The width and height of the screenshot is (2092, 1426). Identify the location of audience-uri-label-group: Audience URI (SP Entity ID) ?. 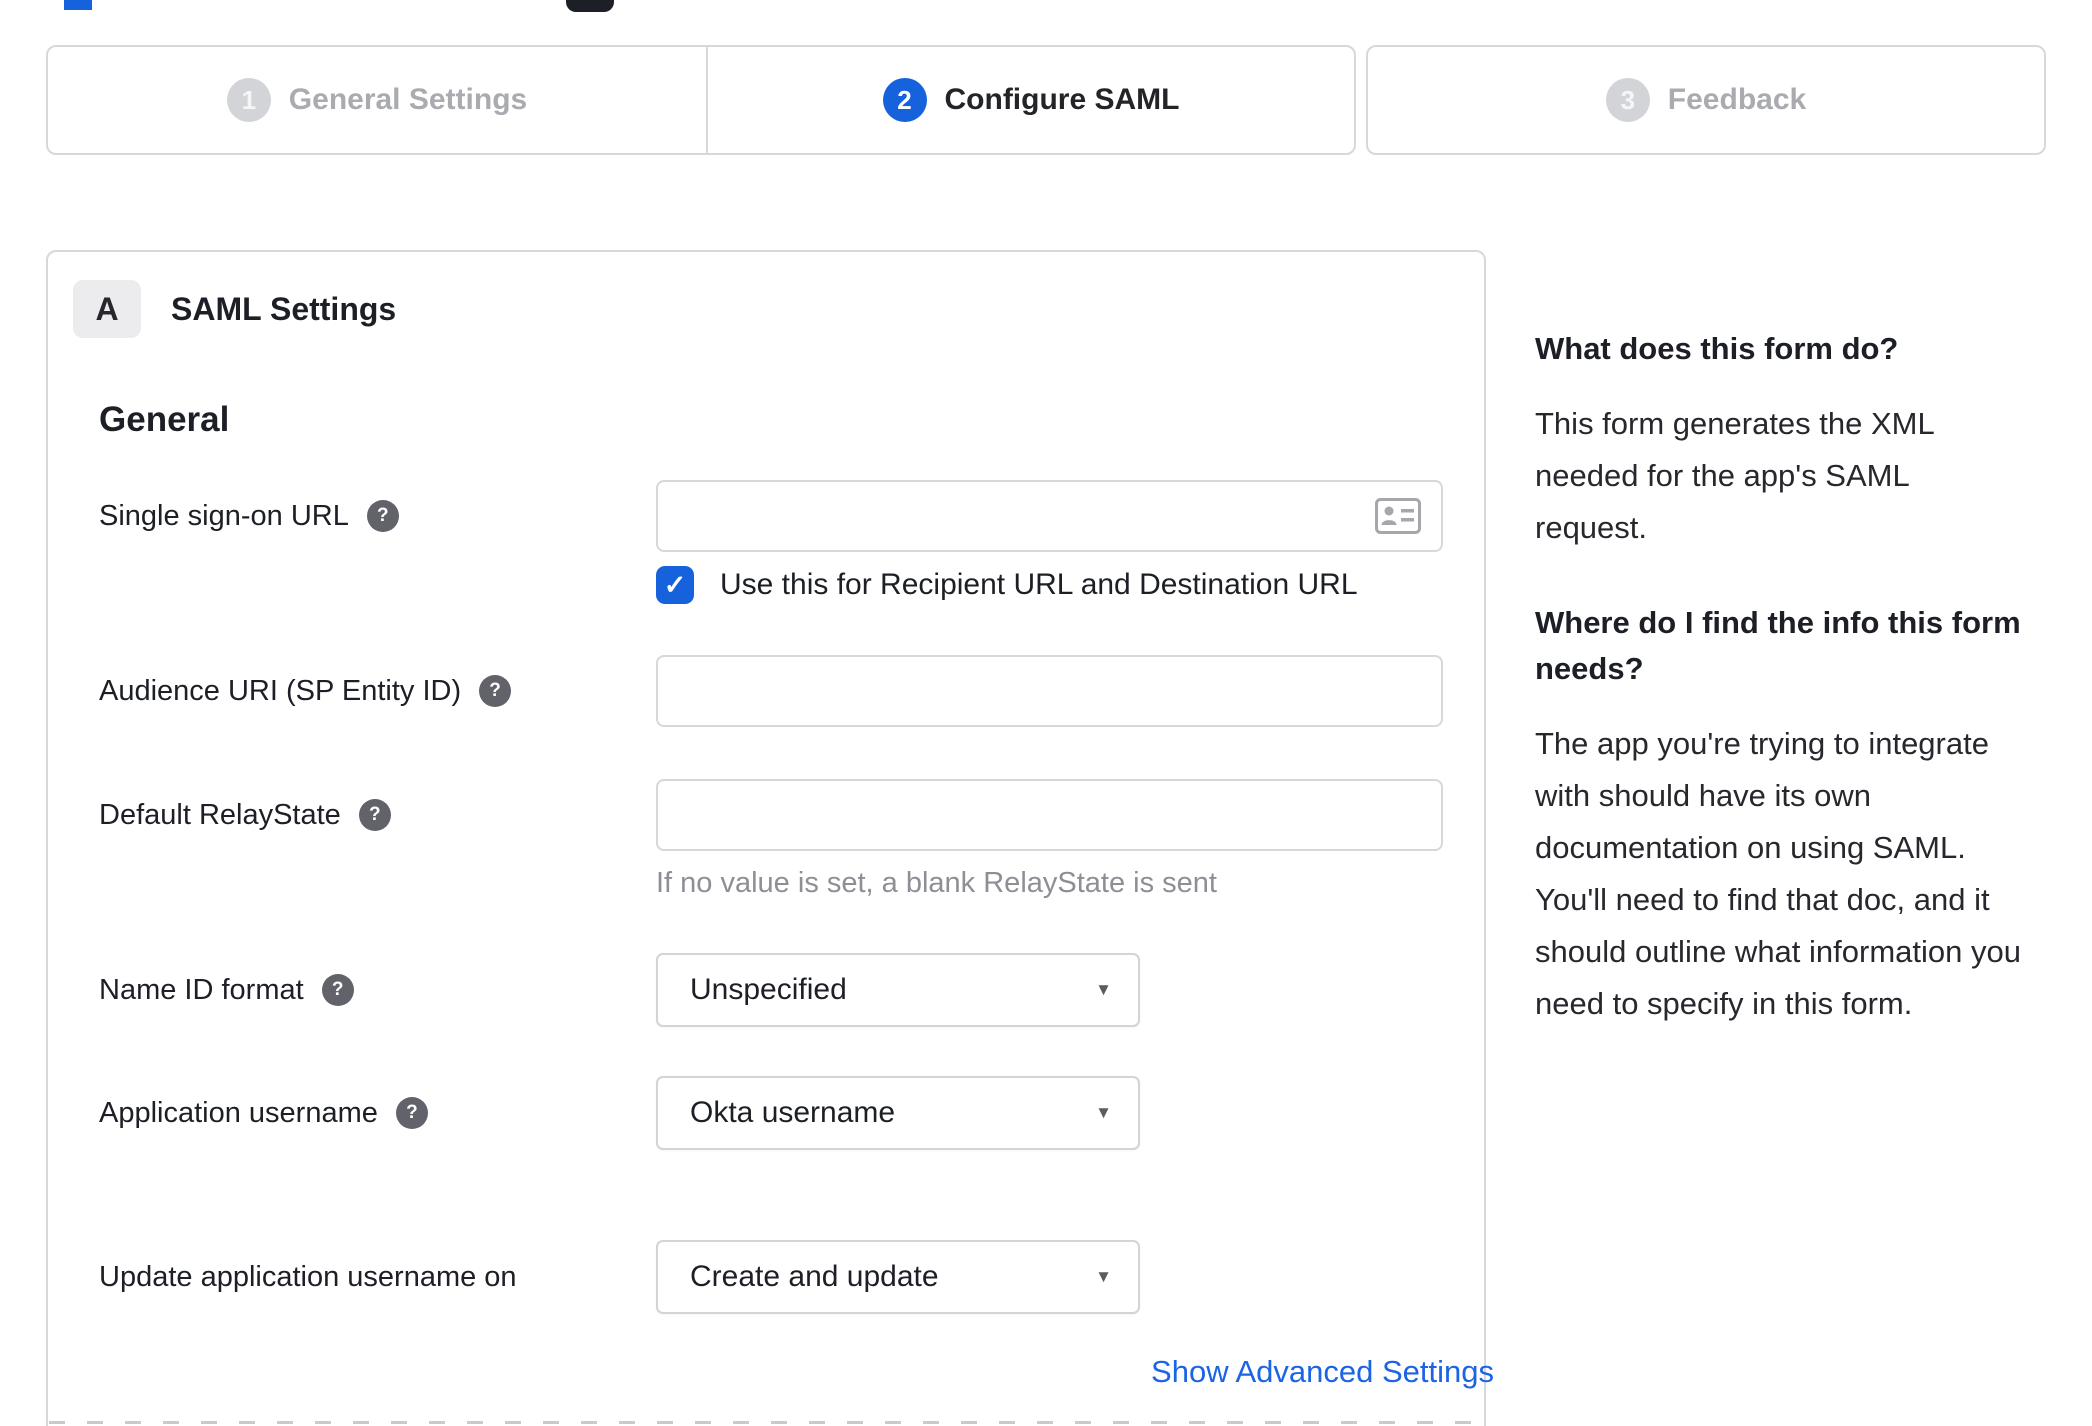
(377, 691).